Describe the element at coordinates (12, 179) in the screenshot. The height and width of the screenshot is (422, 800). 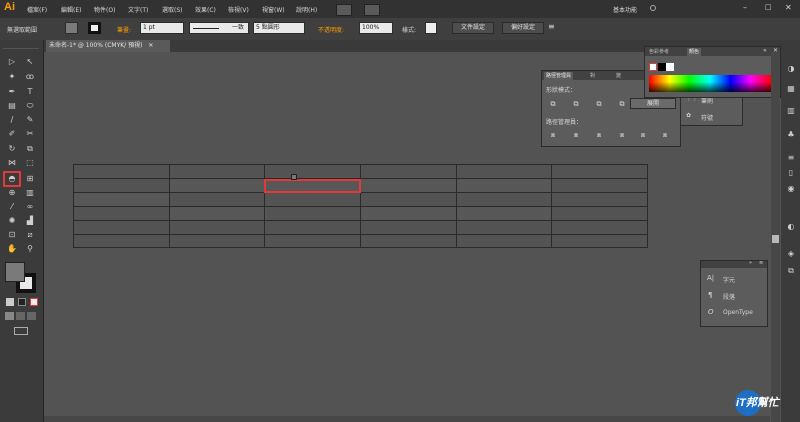
I see `shape-builder-tool-icon: ◓` at that location.